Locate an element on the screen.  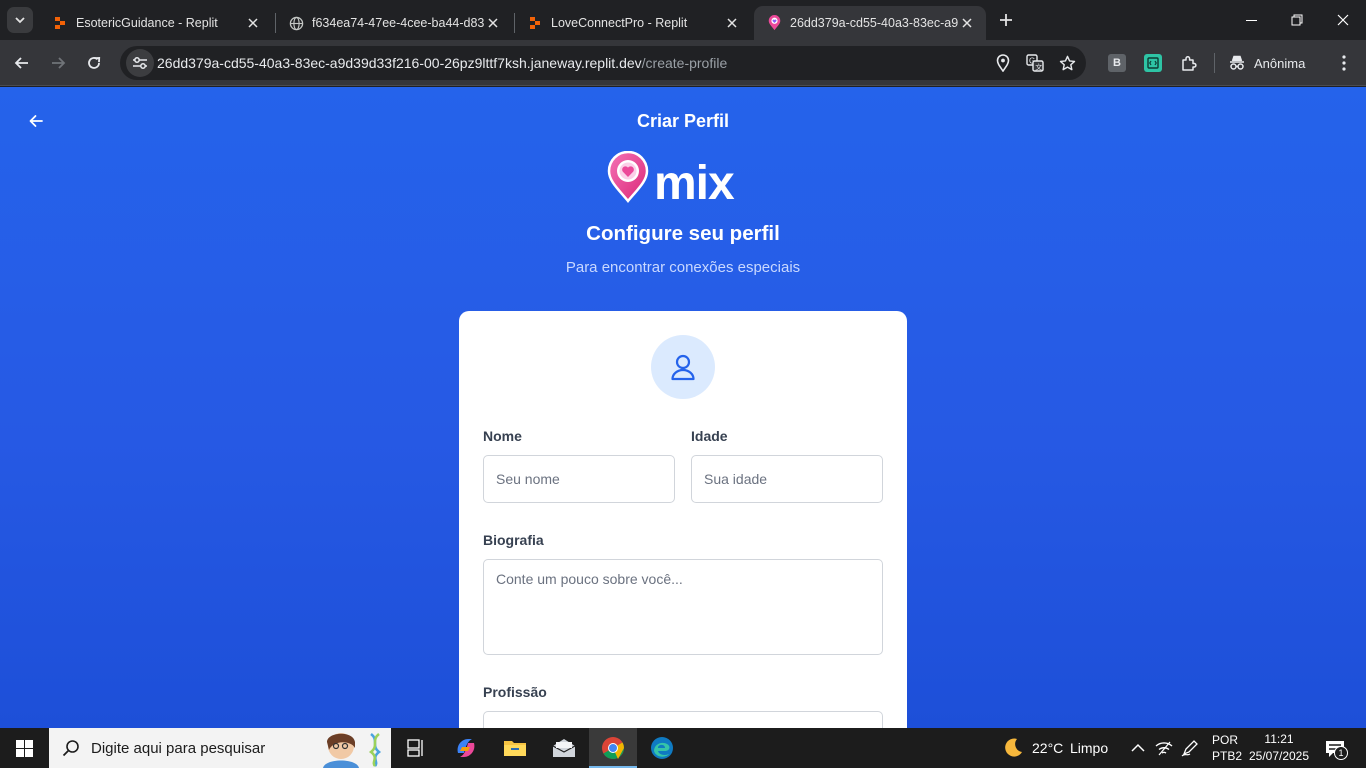
arrow-left-icon is located at coordinates (21, 63).